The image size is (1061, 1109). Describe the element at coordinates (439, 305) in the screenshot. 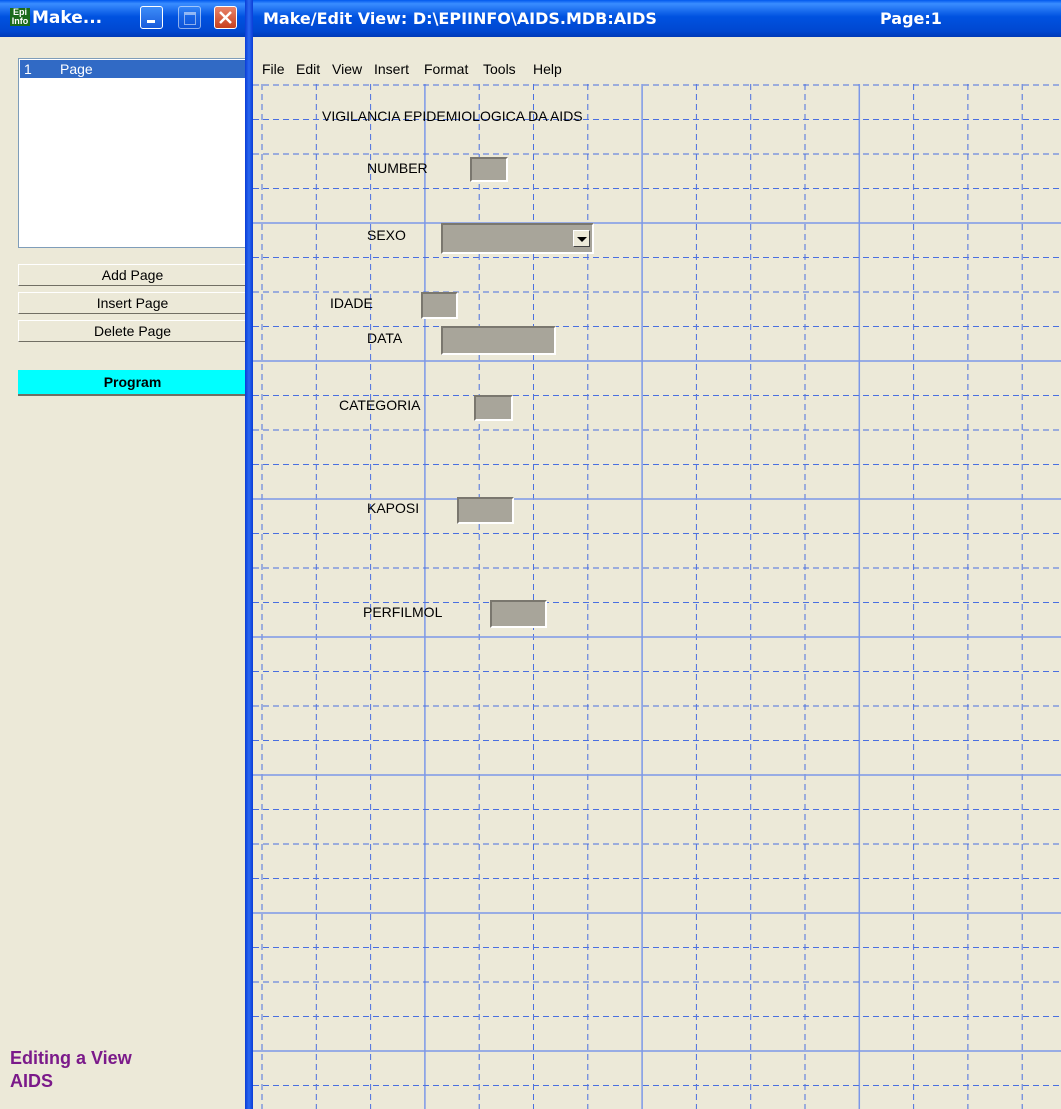

I see `idade-field` at that location.